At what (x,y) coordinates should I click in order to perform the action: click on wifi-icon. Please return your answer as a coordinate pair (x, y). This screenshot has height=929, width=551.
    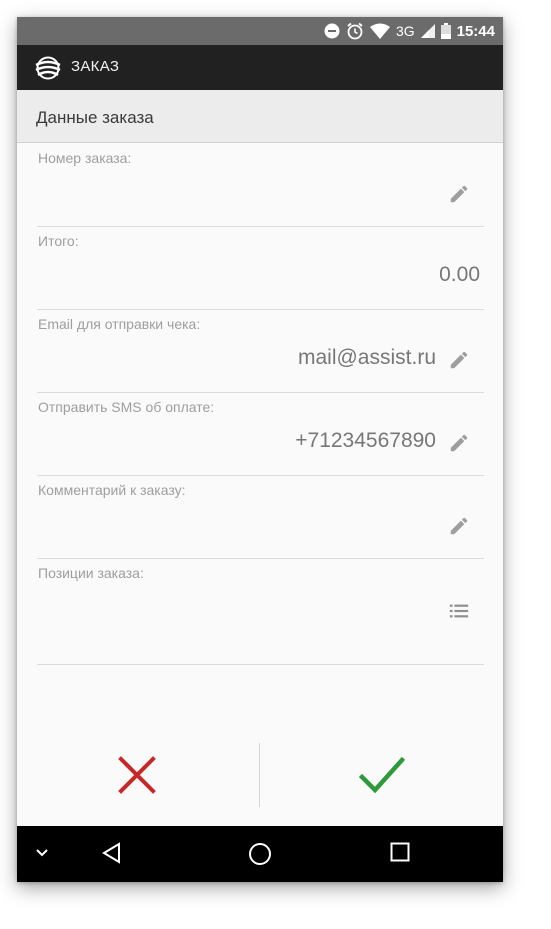
    Looking at the image, I should click on (379, 31).